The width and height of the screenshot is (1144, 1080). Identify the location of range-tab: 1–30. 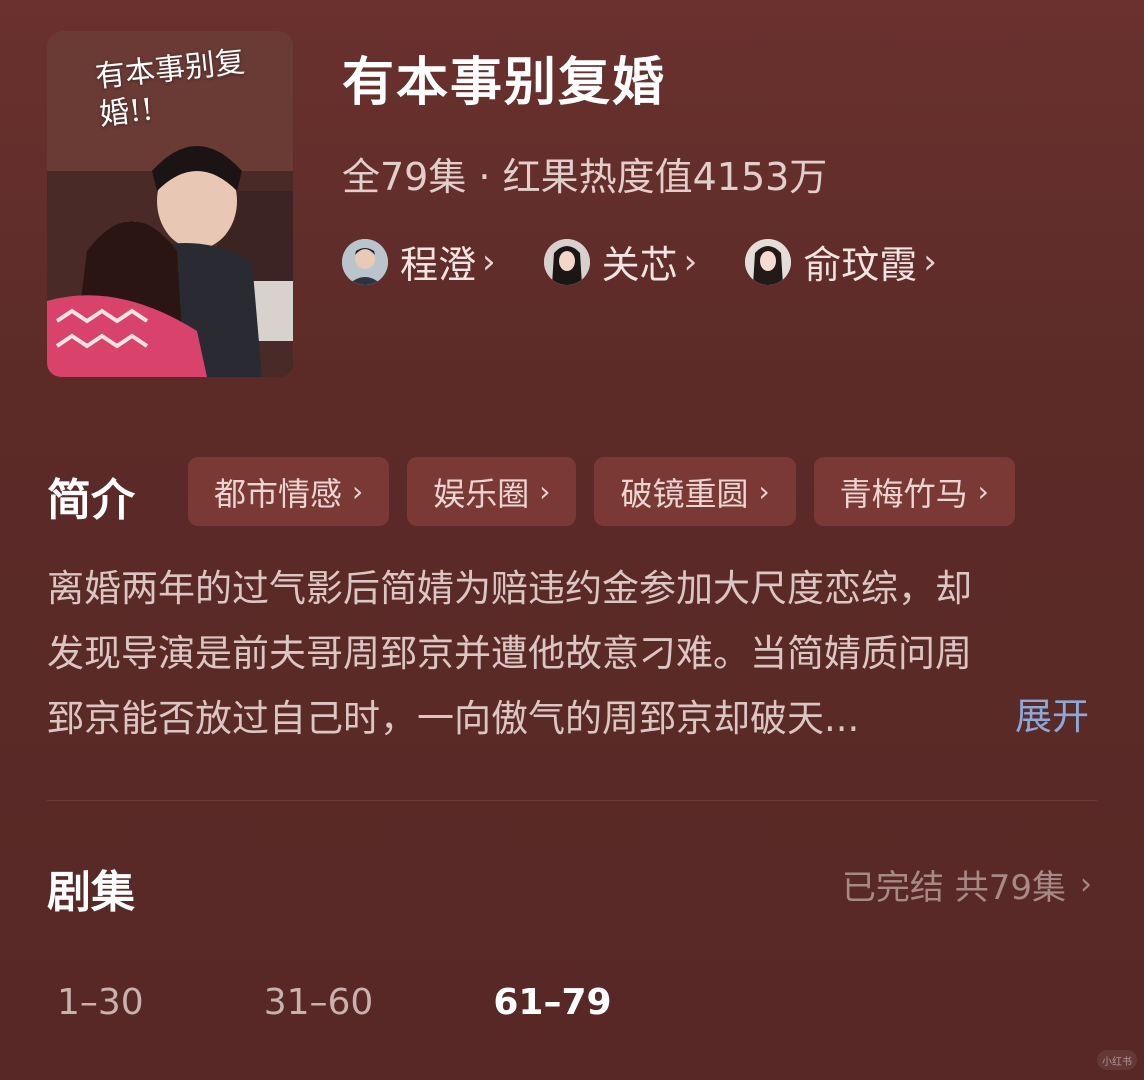
(100, 1002).